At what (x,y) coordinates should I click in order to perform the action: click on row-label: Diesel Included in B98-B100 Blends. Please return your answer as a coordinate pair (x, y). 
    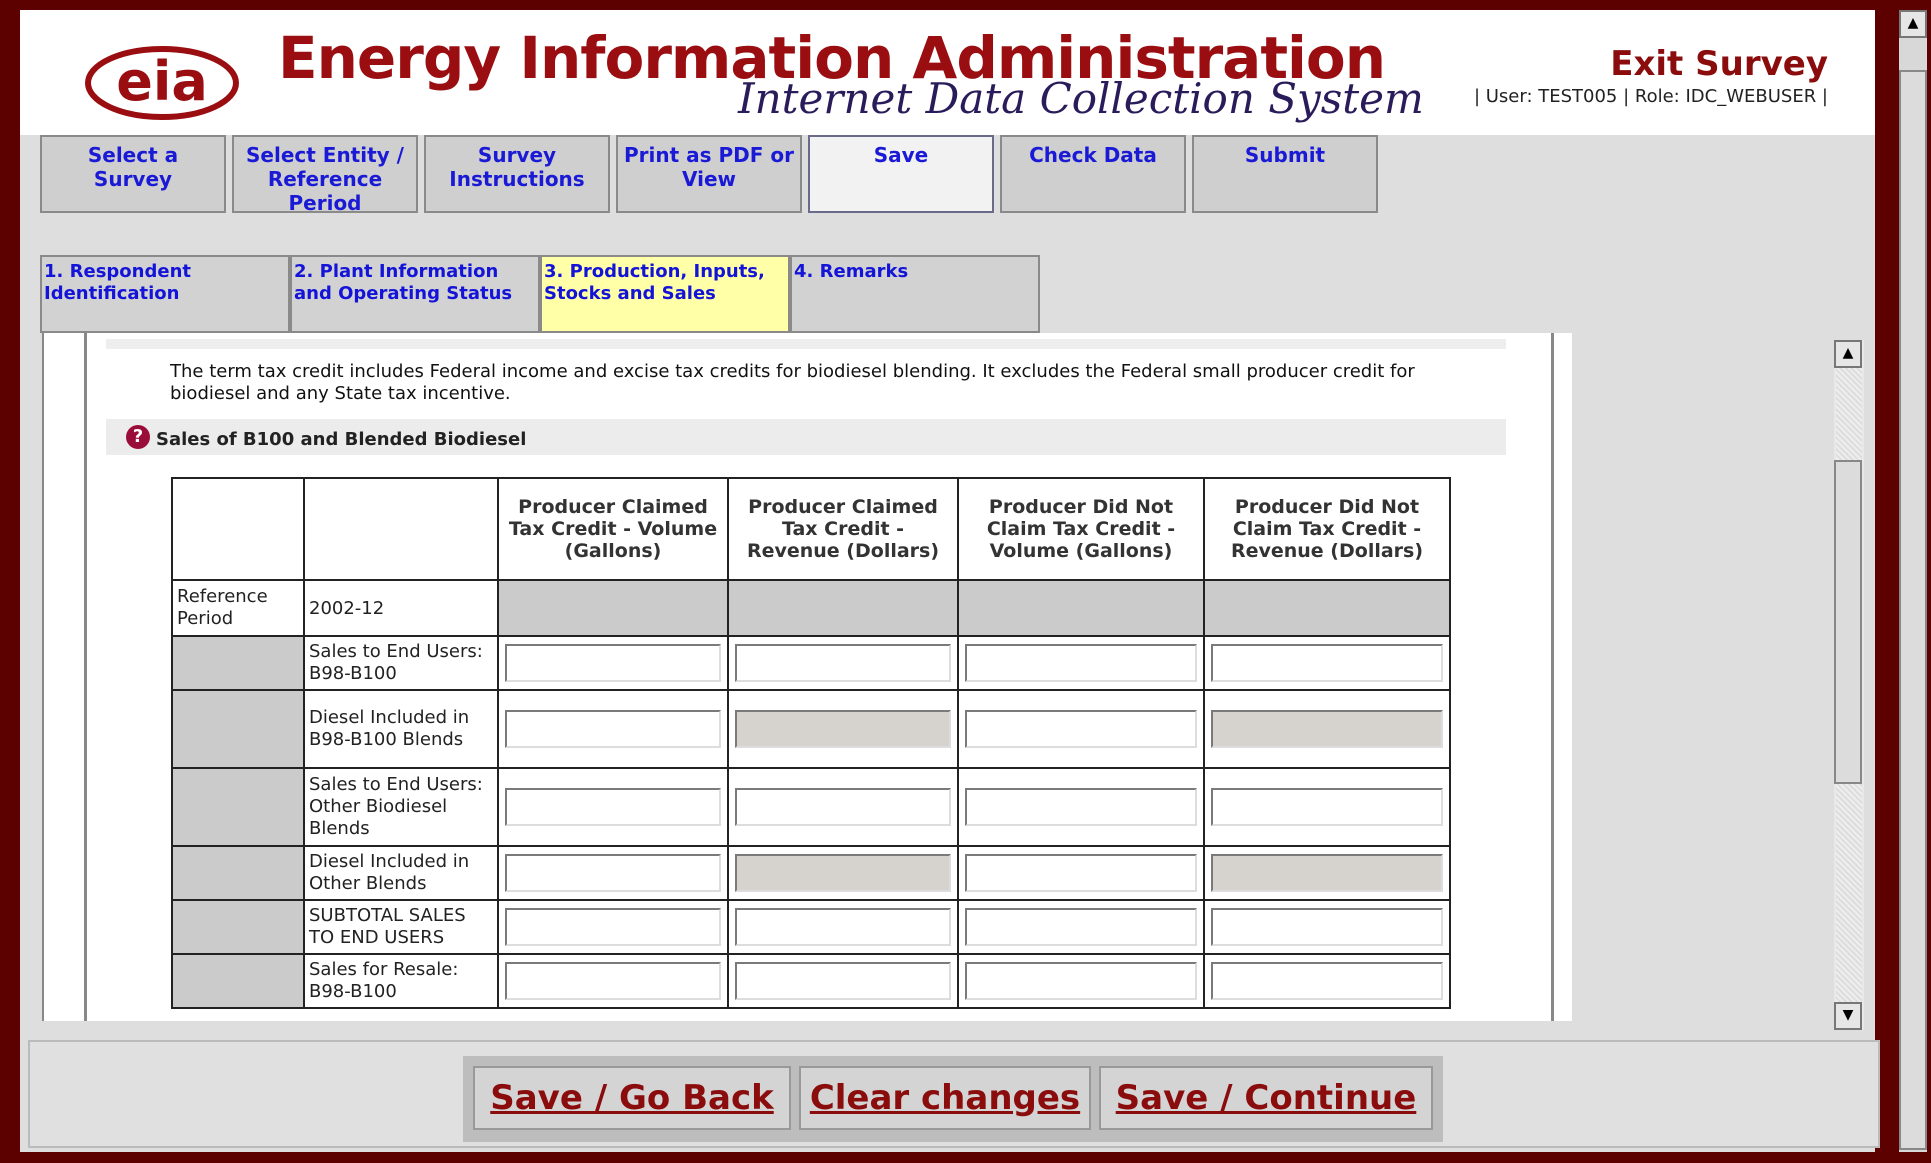
    Looking at the image, I should click on (401, 729).